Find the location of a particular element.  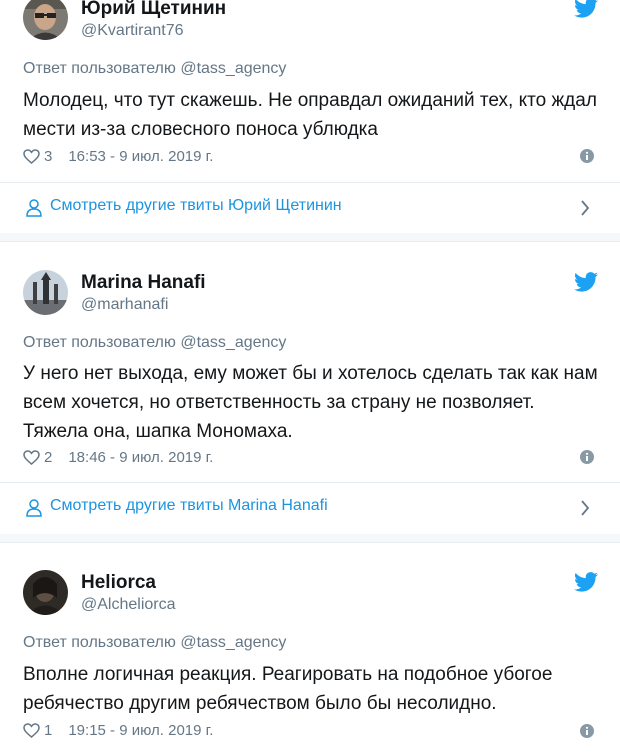

timestamp: 16:53 - 9 июл. 2019 г. is located at coordinates (140, 156).